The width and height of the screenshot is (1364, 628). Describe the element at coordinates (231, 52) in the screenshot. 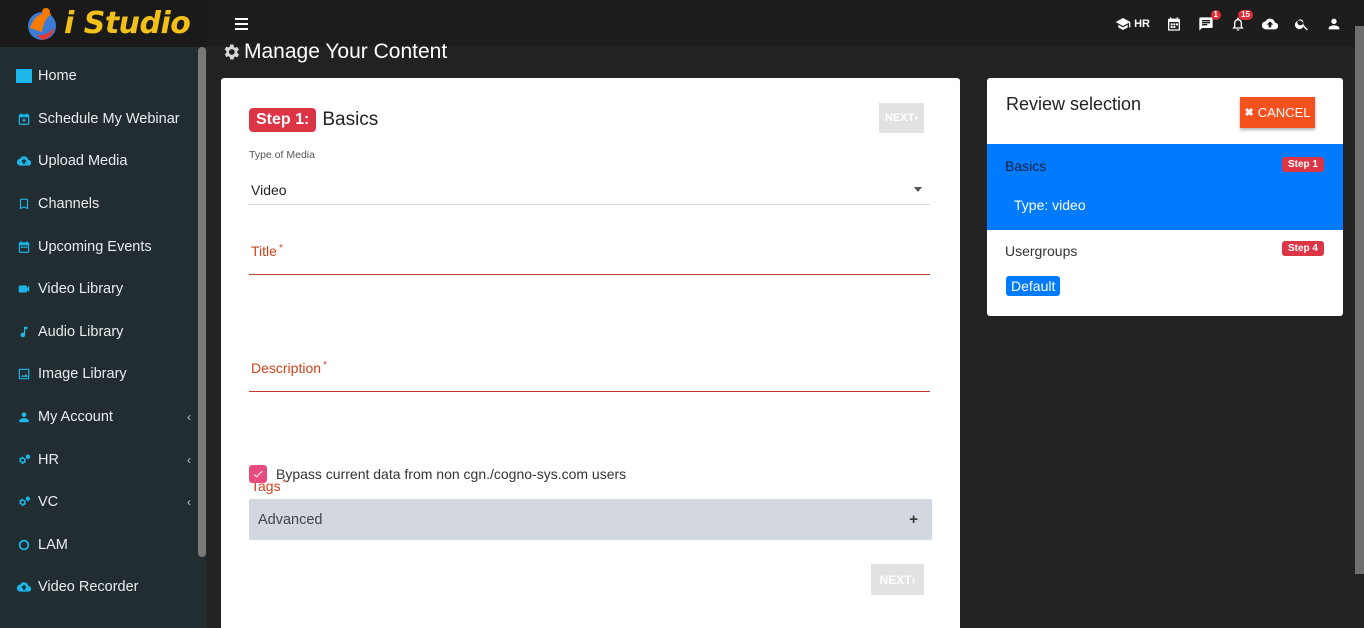

I see `gear-icon` at that location.